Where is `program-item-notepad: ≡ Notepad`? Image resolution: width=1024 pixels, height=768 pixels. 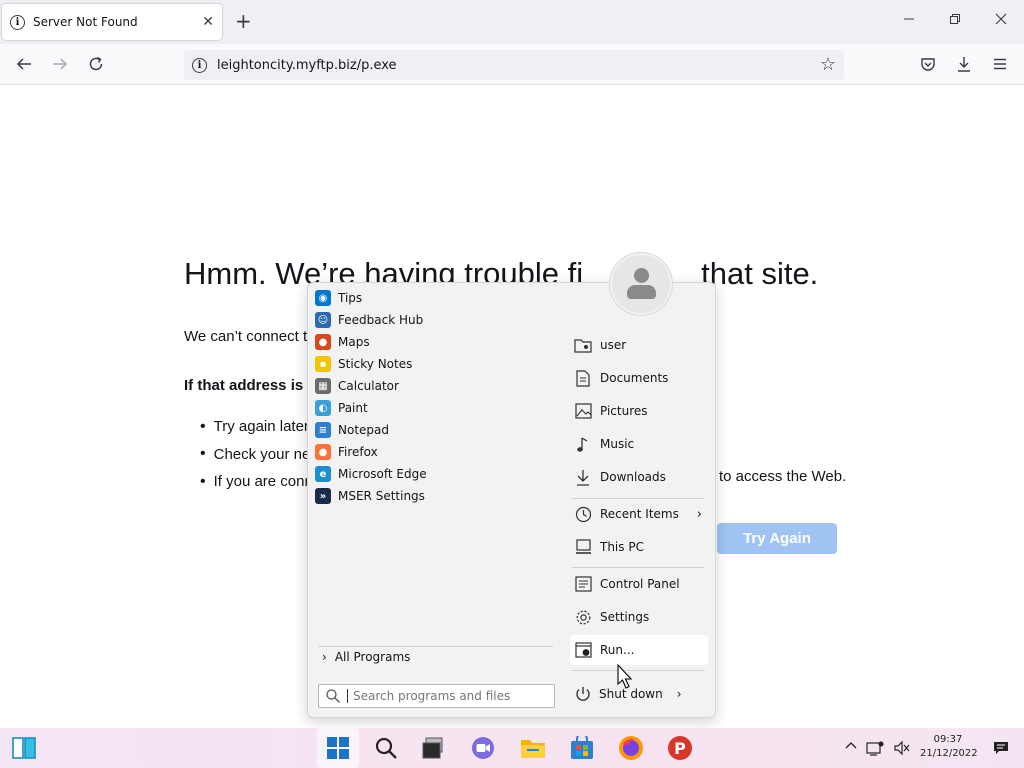 program-item-notepad: ≡ Notepad is located at coordinates (430, 430).